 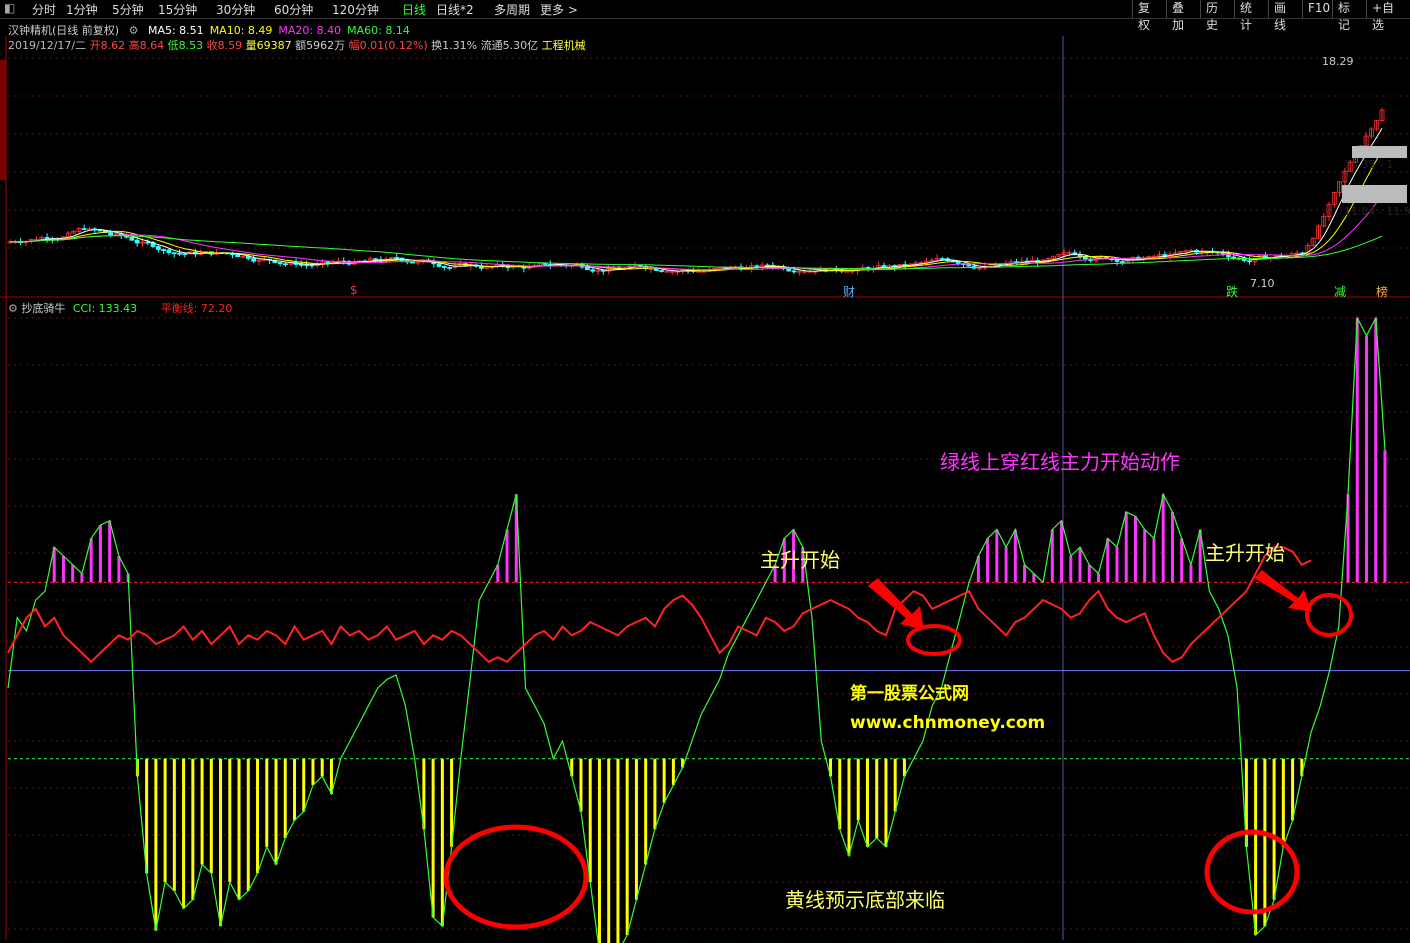 I want to click on cci-label: CCI: 133.43, so click(x=105, y=308).